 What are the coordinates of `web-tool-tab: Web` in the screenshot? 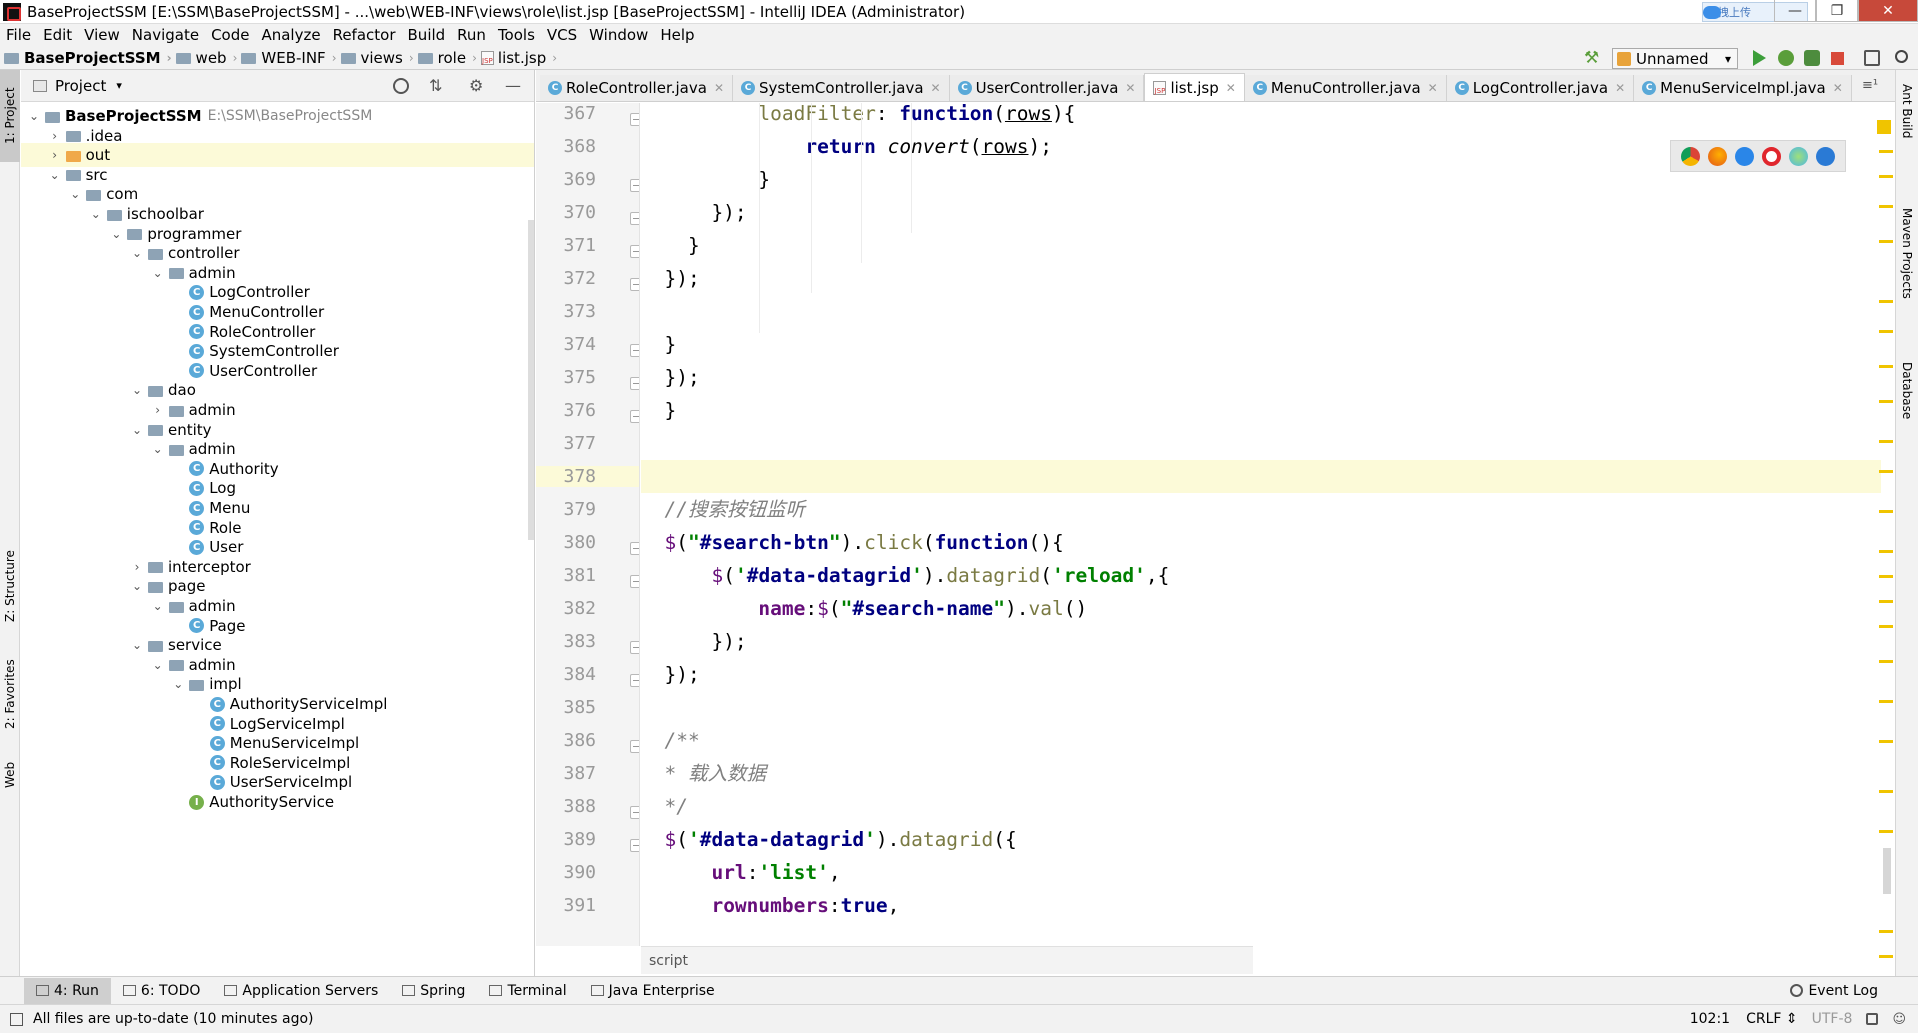 It's located at (10, 775).